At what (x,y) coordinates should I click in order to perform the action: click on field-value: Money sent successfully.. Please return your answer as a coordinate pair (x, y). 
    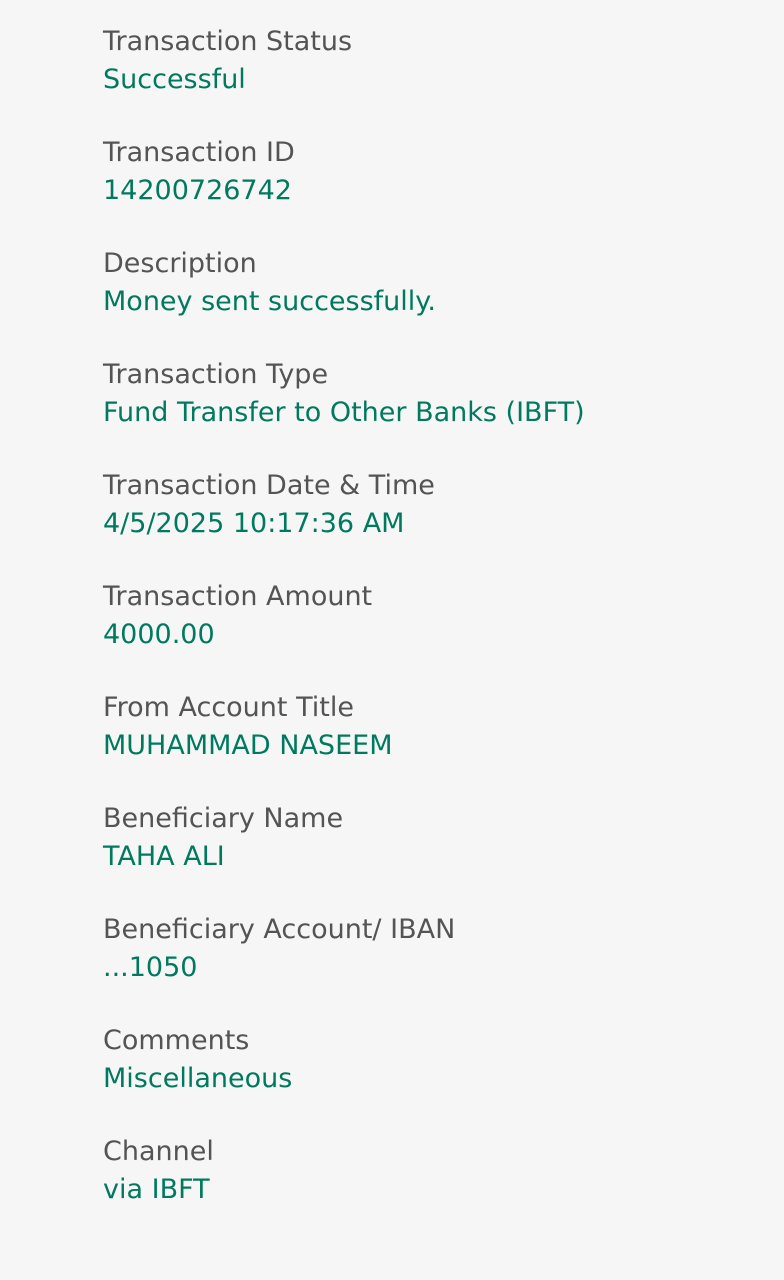
    Looking at the image, I should click on (270, 301).